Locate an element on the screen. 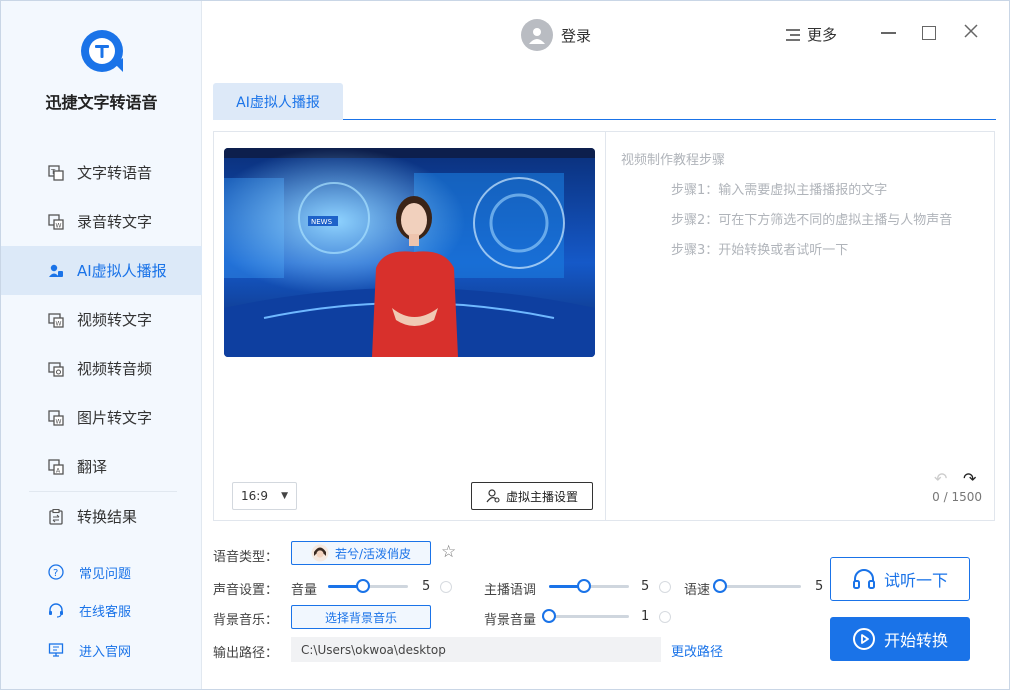 The image size is (1010, 690). headphones-icon is located at coordinates (864, 579).